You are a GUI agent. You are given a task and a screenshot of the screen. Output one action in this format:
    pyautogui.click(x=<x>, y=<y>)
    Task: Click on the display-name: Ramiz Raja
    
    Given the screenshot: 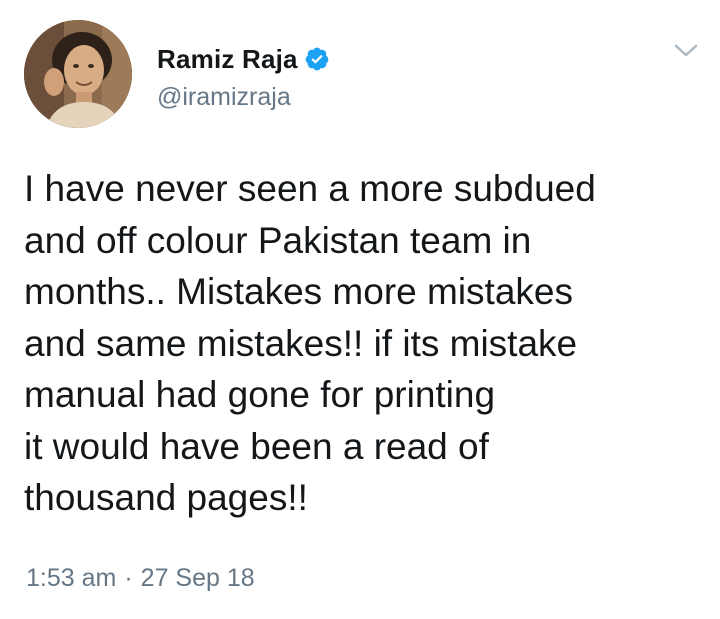 What is the action you would take?
    pyautogui.click(x=227, y=59)
    